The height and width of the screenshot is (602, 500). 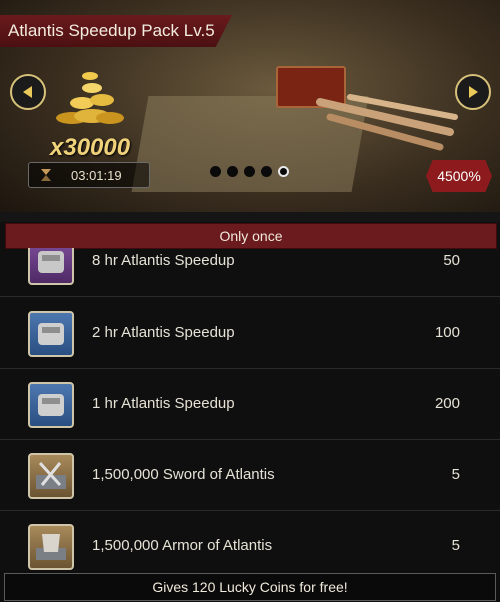 I want to click on carousel-indicator, so click(x=249, y=171).